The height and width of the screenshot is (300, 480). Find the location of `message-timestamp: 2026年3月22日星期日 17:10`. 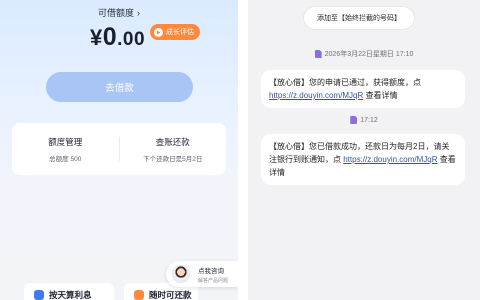

message-timestamp: 2026年3月22日星期日 17:10 is located at coordinates (364, 54).